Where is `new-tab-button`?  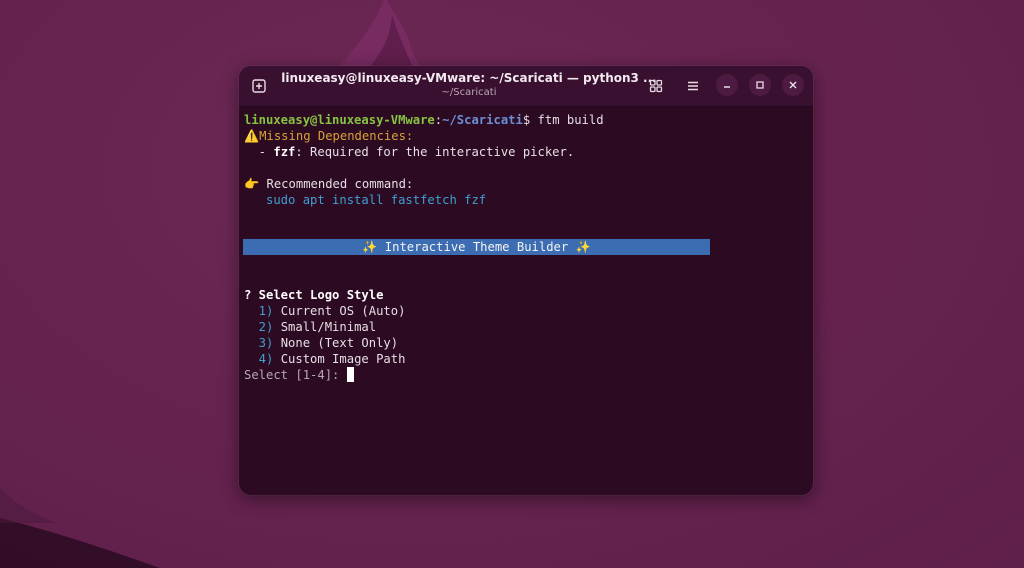
new-tab-button is located at coordinates (259, 86).